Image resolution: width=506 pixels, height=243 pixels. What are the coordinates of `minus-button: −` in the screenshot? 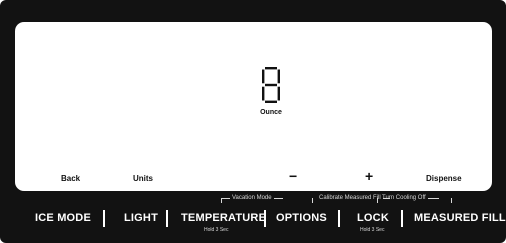 It's located at (293, 176).